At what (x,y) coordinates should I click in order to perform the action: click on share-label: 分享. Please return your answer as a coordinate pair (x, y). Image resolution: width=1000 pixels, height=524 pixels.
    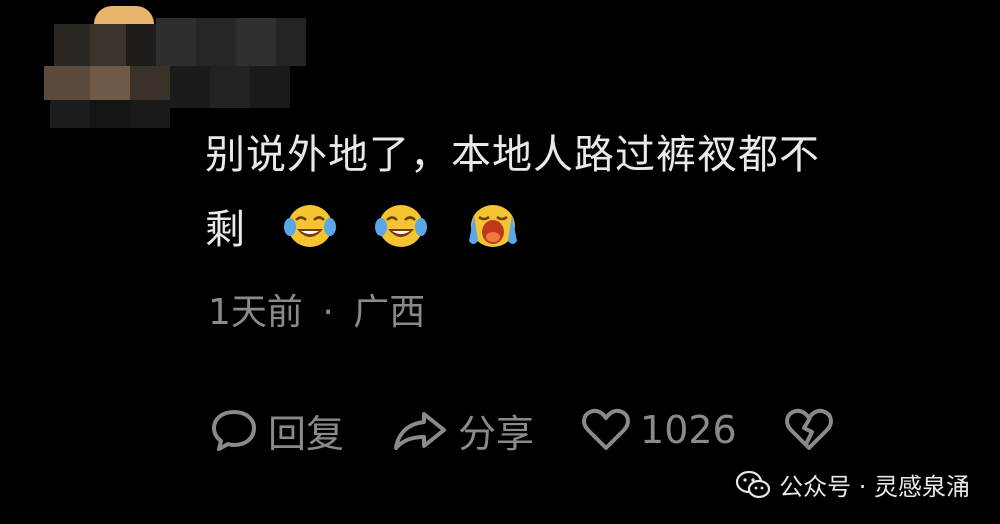
    Looking at the image, I should click on (496, 433).